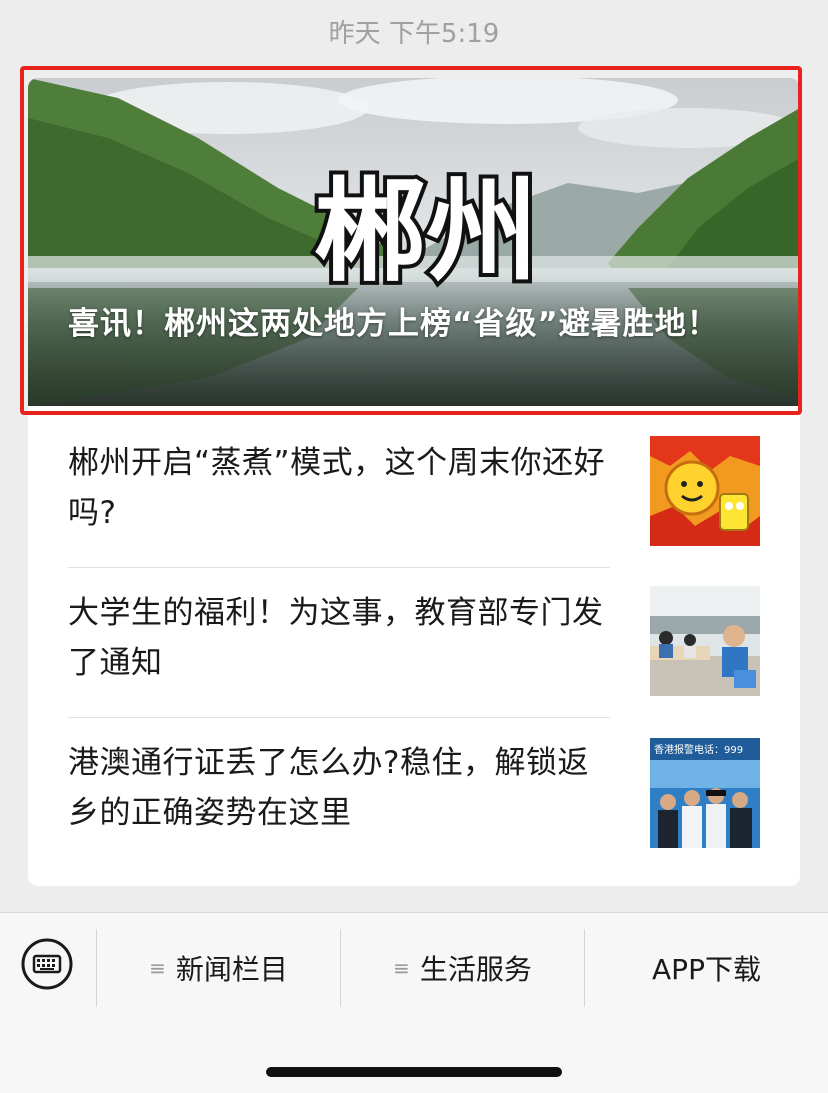 This screenshot has height=1093, width=828. I want to click on keyboard-icon, so click(47, 964).